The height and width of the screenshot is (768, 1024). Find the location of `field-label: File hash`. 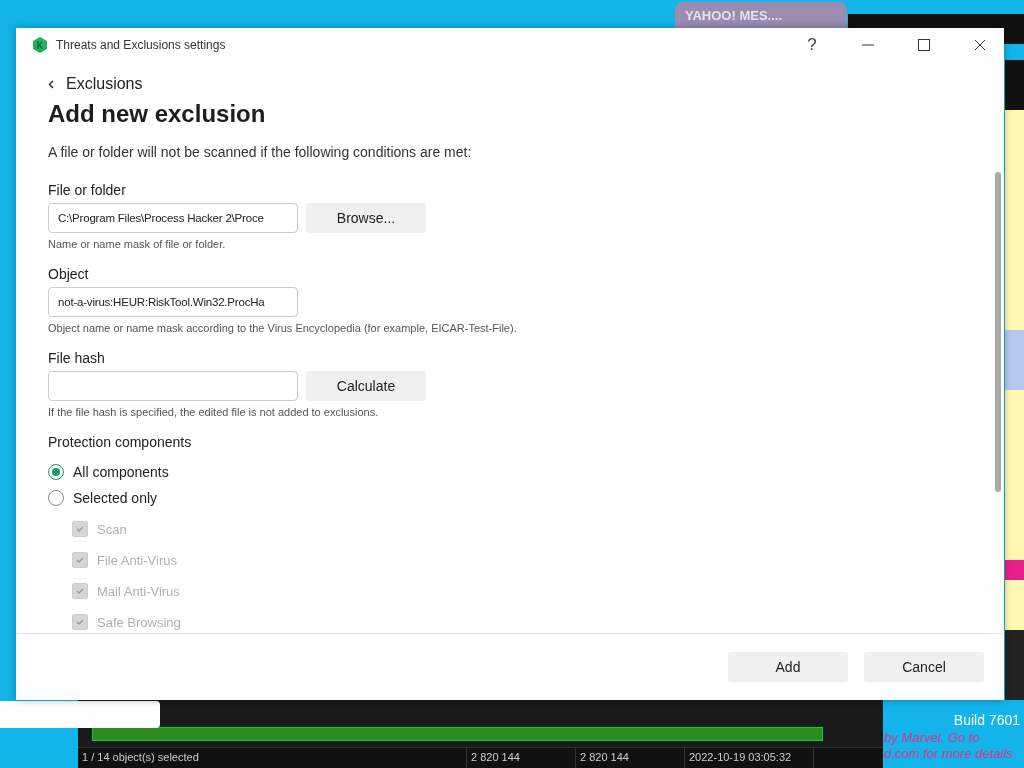

field-label: File hash is located at coordinates (77, 358).